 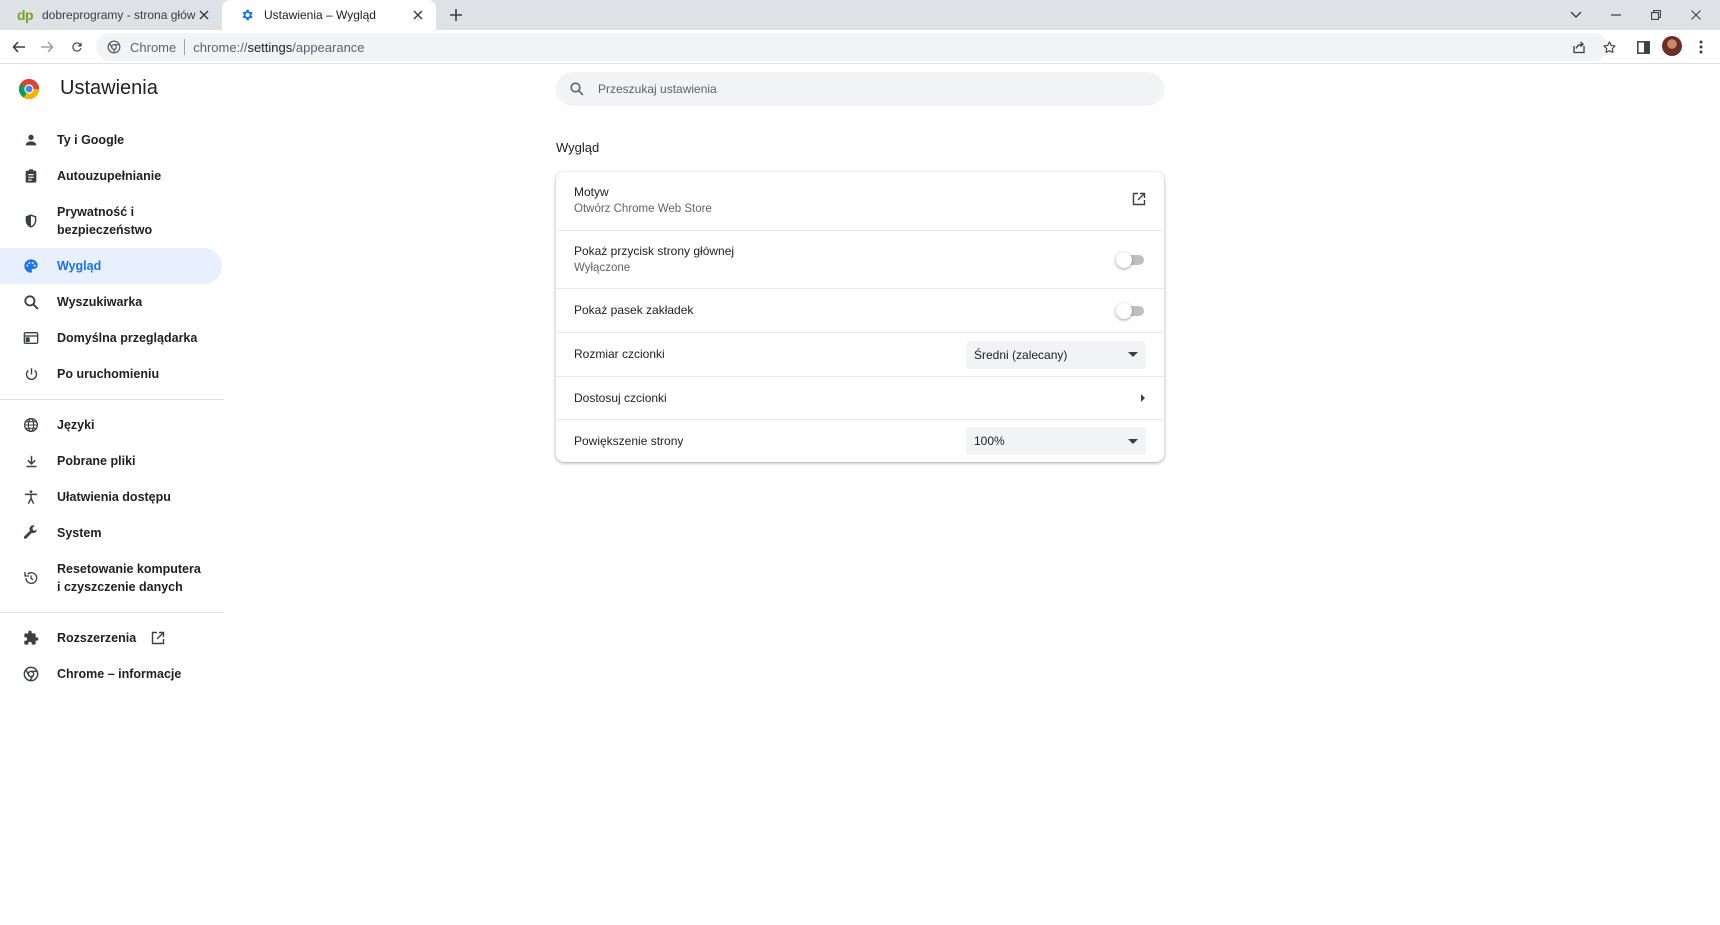 I want to click on profile-avatar, so click(x=1672, y=46).